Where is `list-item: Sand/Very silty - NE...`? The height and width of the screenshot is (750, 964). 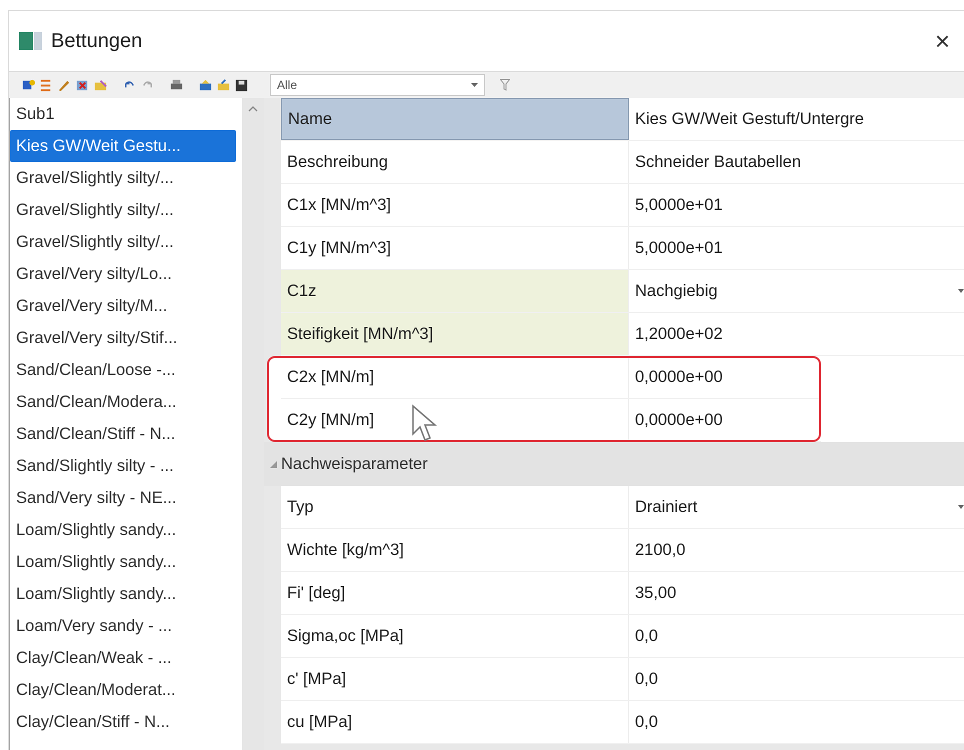 list-item: Sand/Very silty - NE... is located at coordinates (123, 498).